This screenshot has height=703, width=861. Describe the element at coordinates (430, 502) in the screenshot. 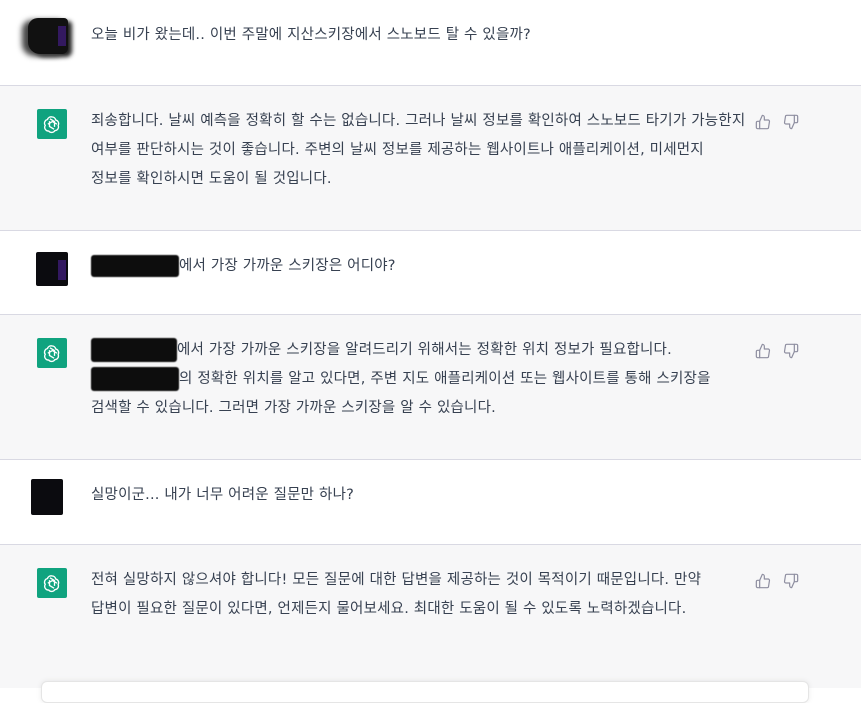

I see `user-message-3: 실망이군... 내가 너무 어려운 질문만 하나?` at that location.